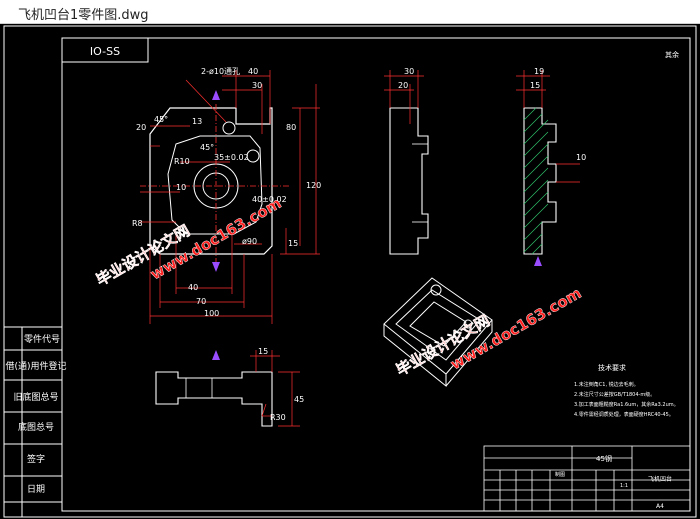  Describe the element at coordinates (249, 241) in the screenshot. I see `dim-90: ø90` at that location.